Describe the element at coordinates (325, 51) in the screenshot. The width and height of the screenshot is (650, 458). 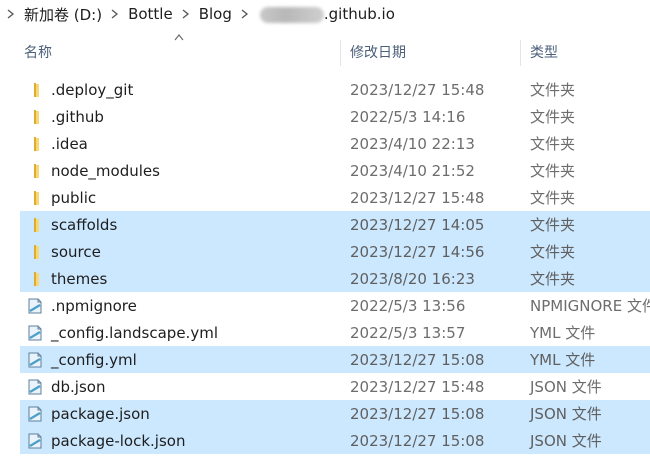
I see `column-header-bar: 名称 修改日期 类型` at that location.